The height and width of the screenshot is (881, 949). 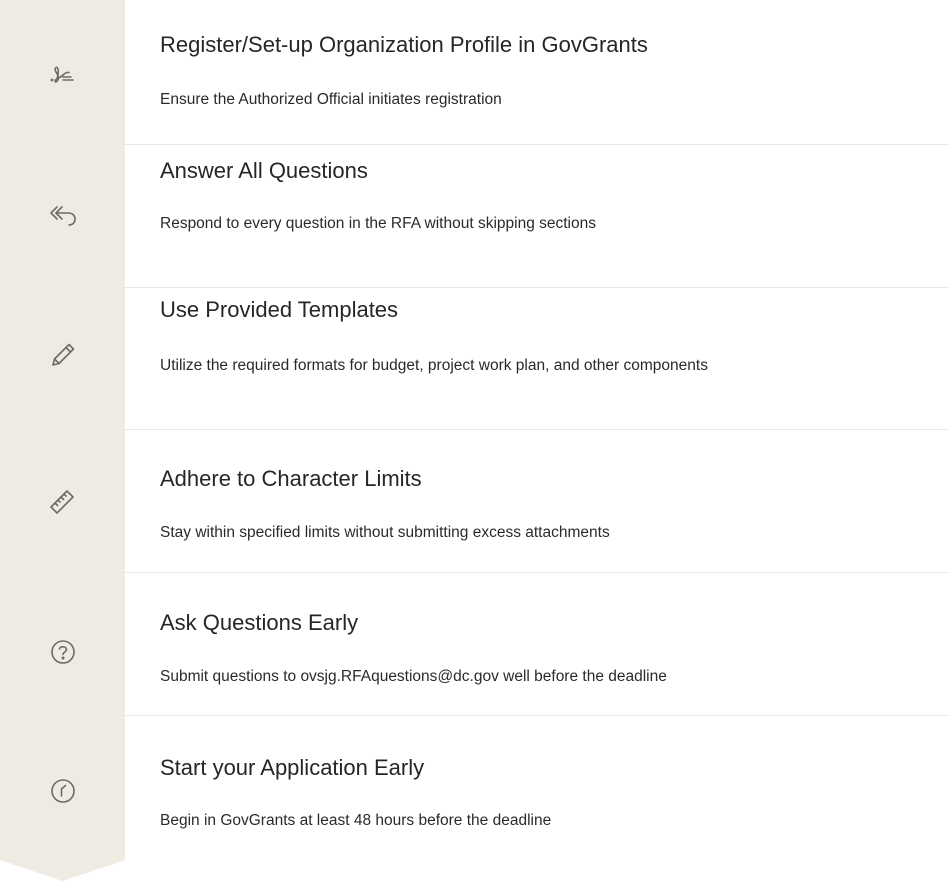 I want to click on step-title: Use Provided Templates, so click(x=279, y=309).